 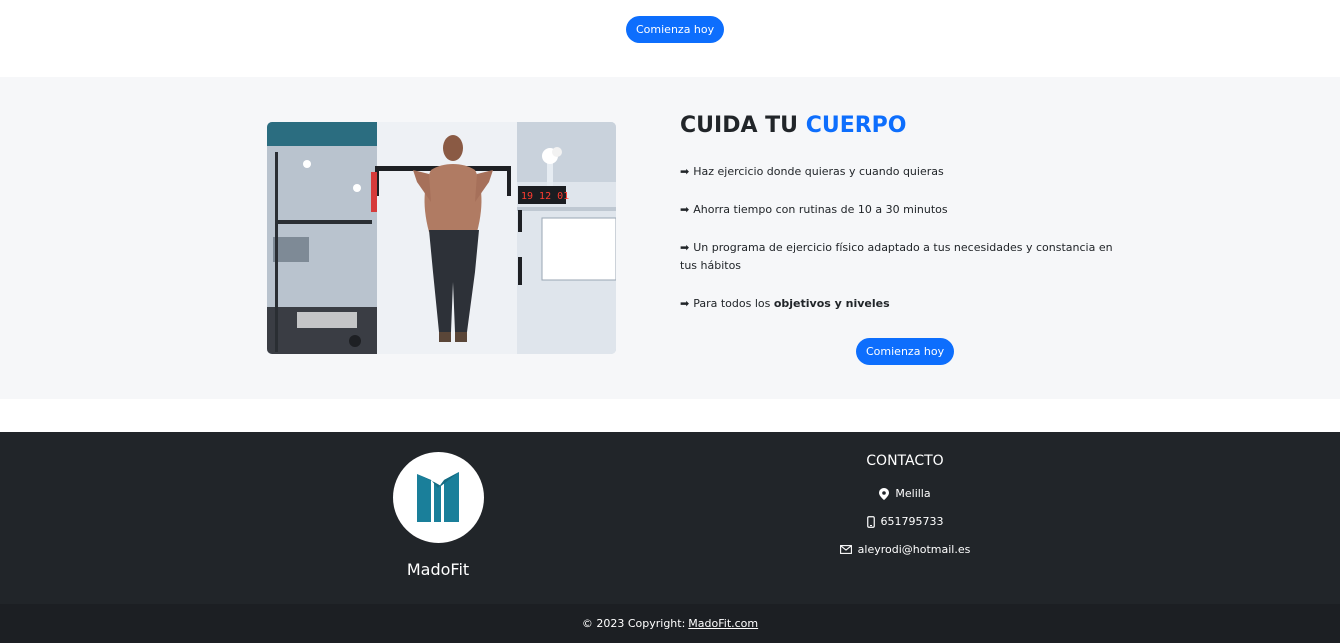 I want to click on feature-title-prefix: CUIDA TU, so click(x=739, y=125).